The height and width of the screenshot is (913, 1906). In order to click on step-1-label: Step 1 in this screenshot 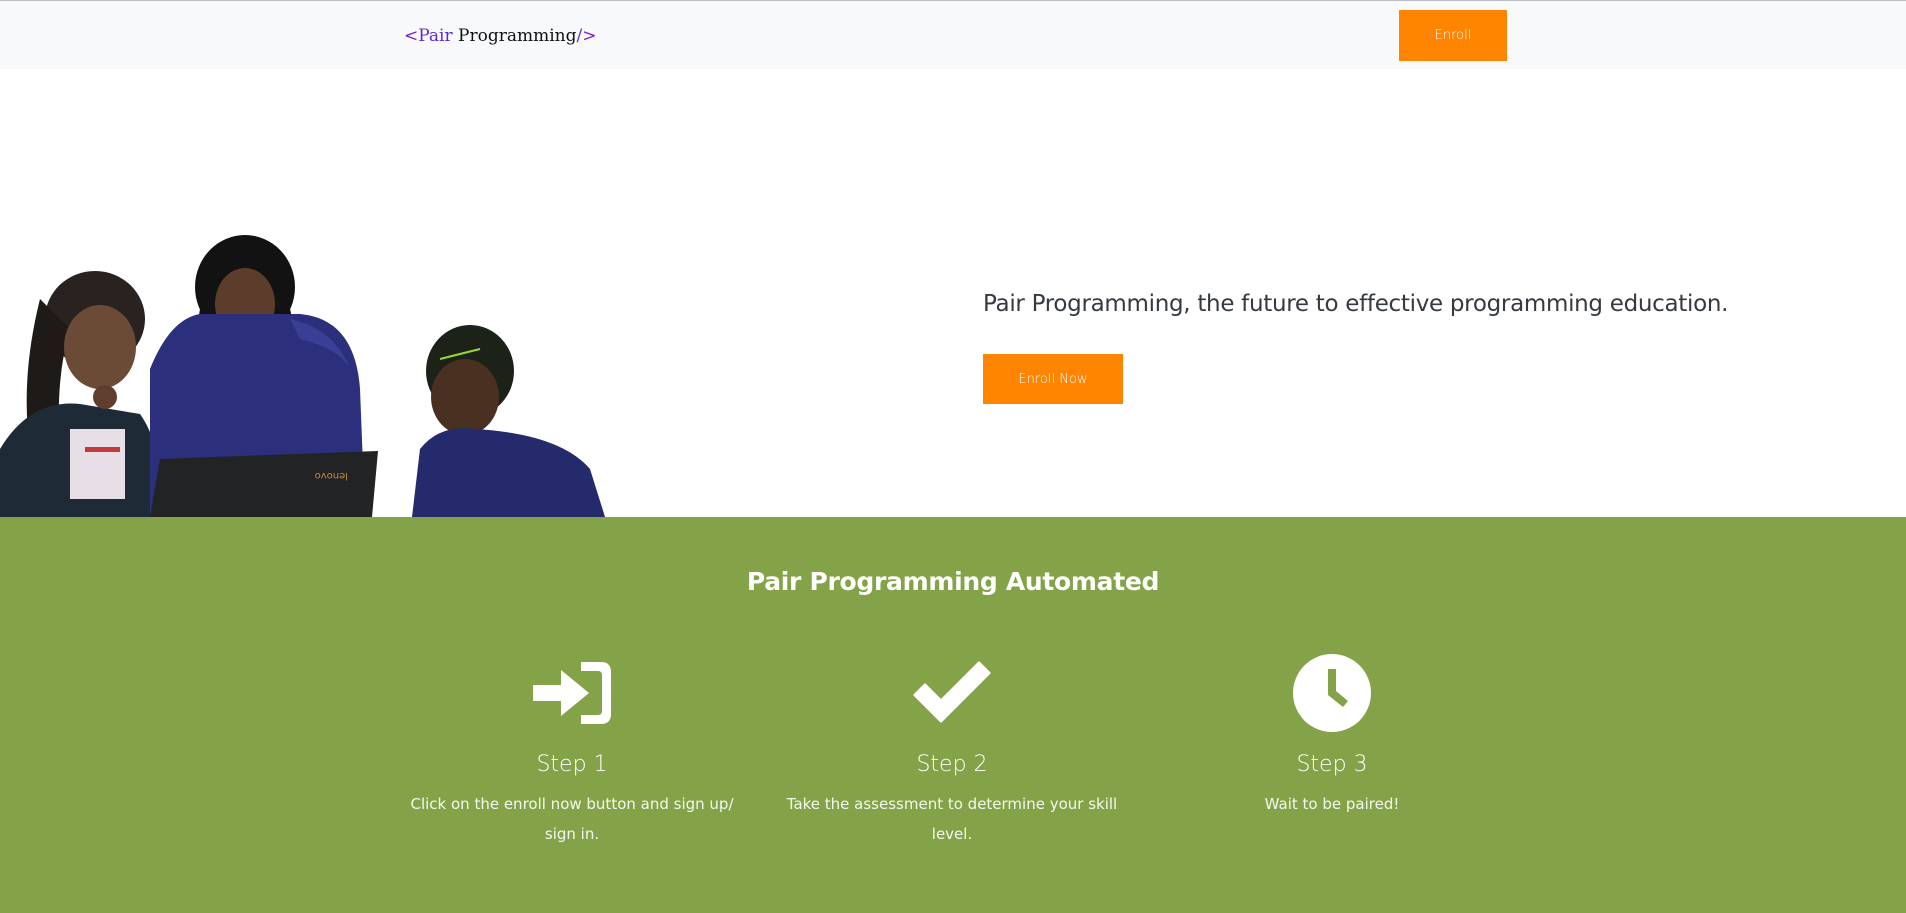, I will do `click(572, 764)`.